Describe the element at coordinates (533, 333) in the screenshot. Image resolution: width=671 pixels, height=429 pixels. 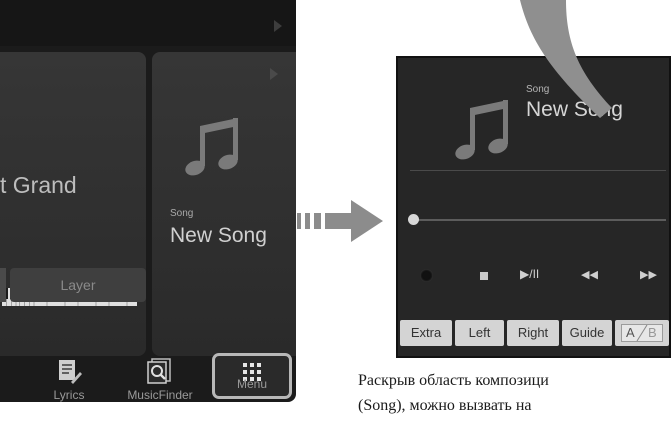
I see `right-button: Right` at that location.